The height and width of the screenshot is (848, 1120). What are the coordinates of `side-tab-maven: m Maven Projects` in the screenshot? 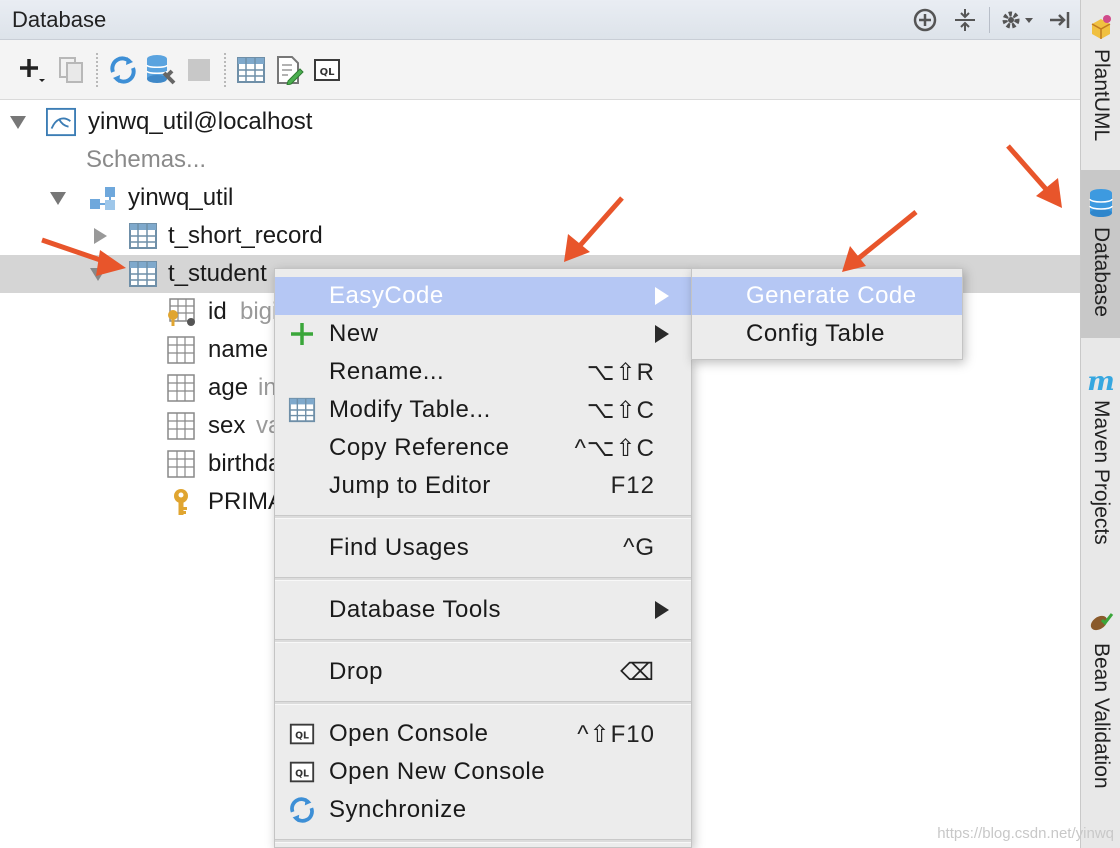 It's located at (1100, 468).